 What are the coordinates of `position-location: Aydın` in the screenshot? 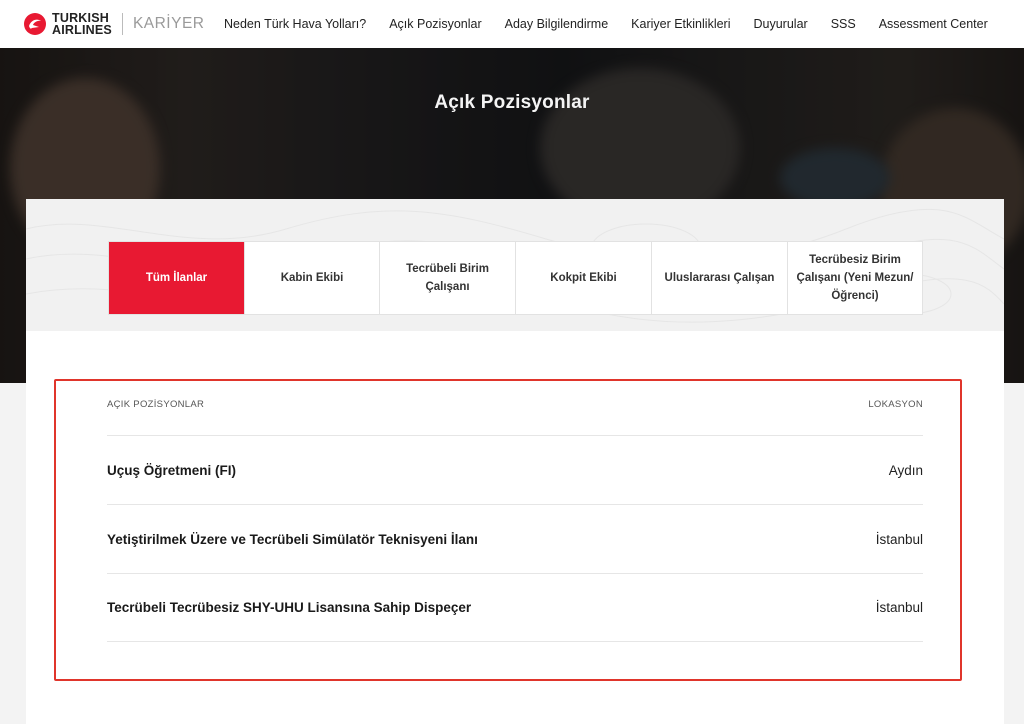 It's located at (905, 470).